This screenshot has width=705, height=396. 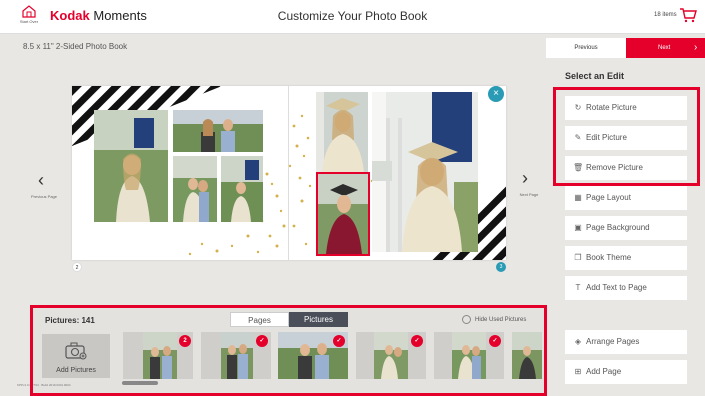 What do you see at coordinates (626, 136) in the screenshot?
I see `highlight-box-tools` at bounding box center [626, 136].